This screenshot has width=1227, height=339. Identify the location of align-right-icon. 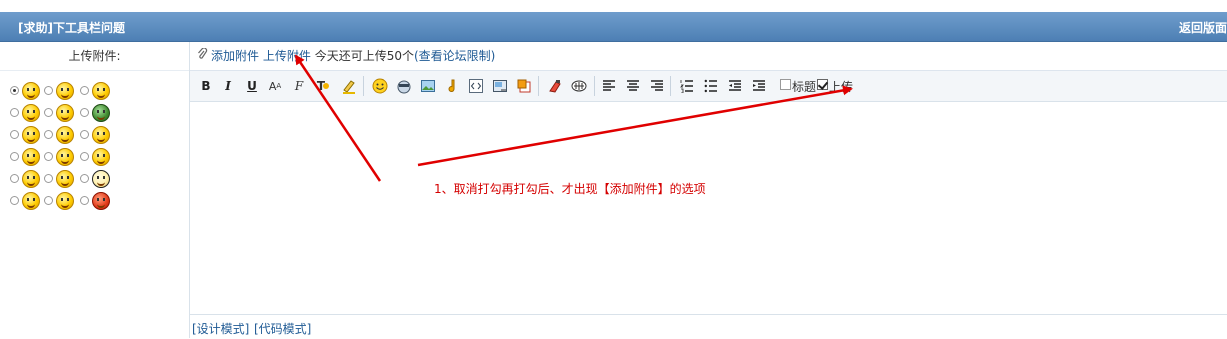
(657, 86).